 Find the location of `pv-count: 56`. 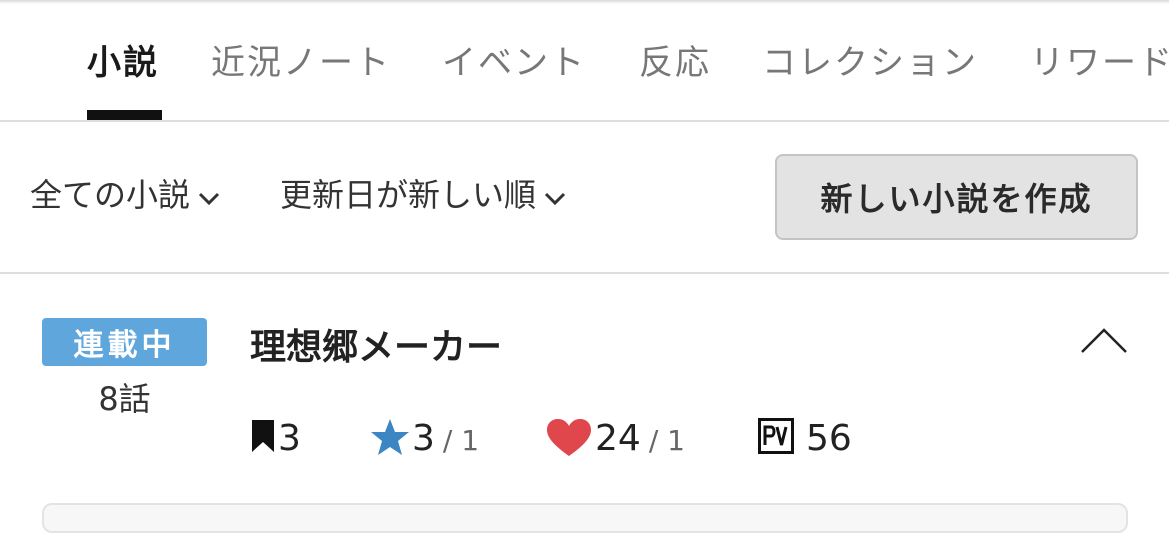

pv-count: 56 is located at coordinates (829, 438).